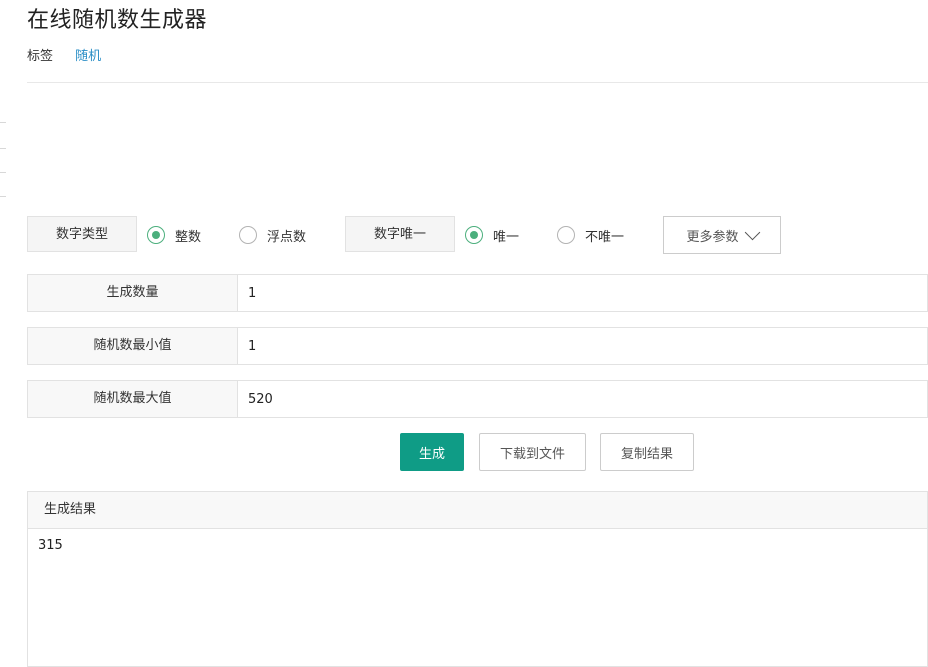 The height and width of the screenshot is (667, 928). What do you see at coordinates (188, 237) in the screenshot?
I see `radio-integer-label: 整数` at bounding box center [188, 237].